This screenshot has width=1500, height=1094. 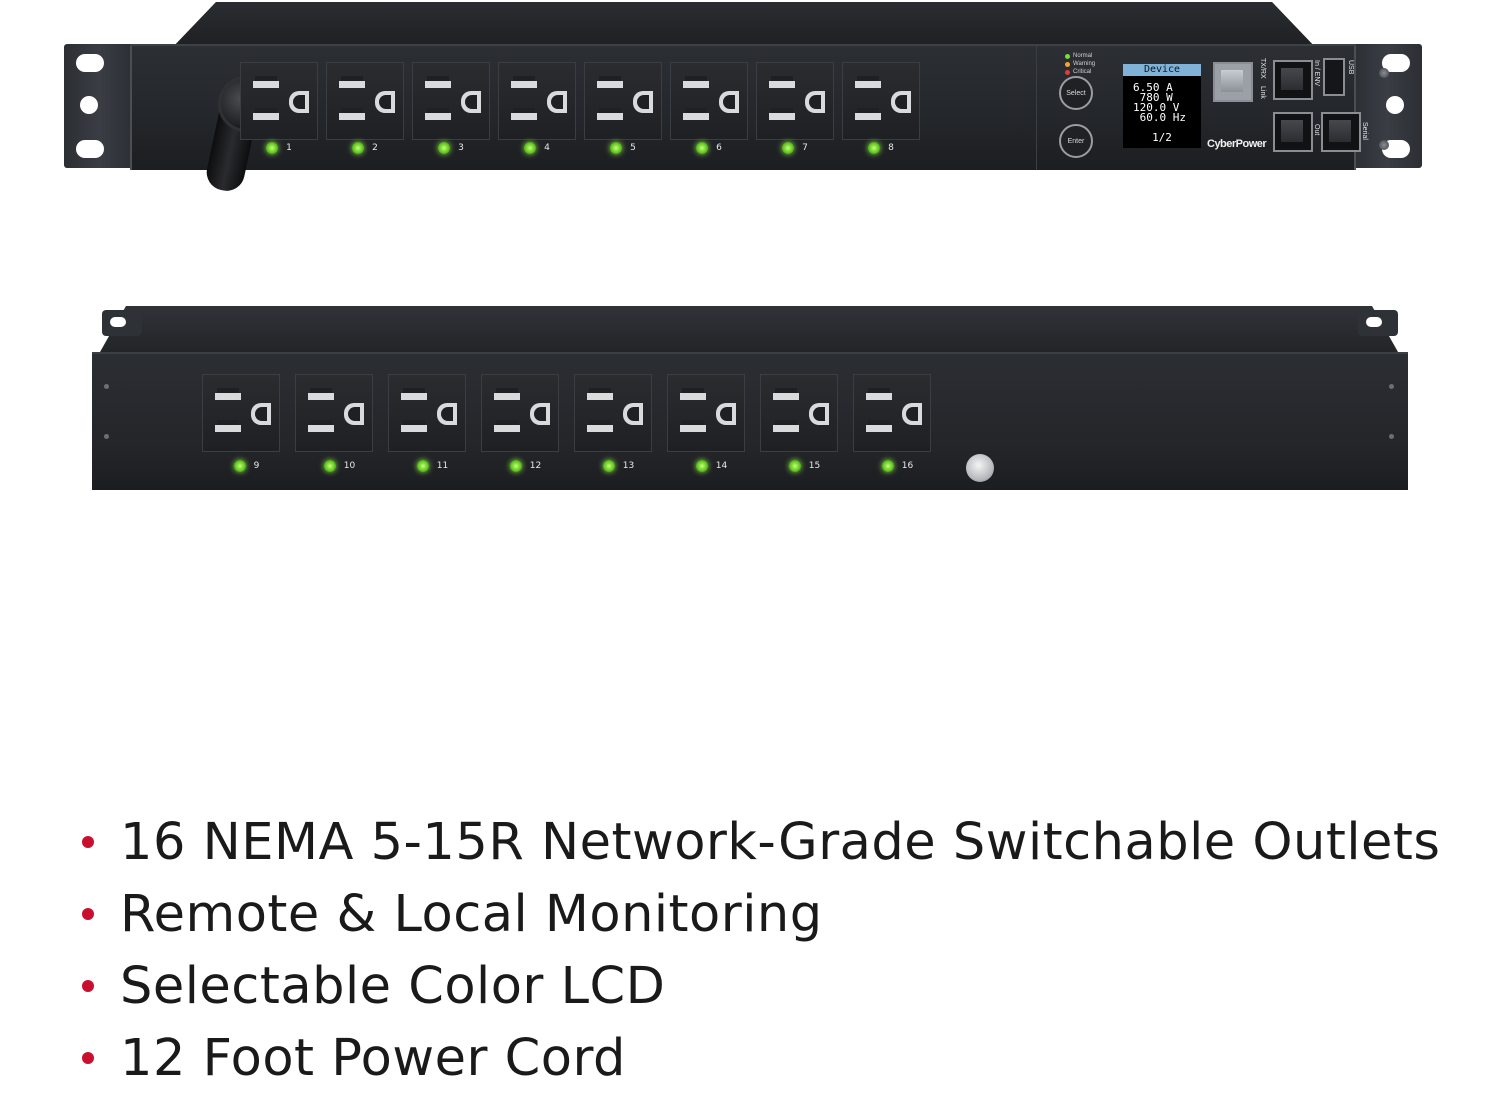 What do you see at coordinates (566, 413) in the screenshot?
I see `rear-outlet-row` at bounding box center [566, 413].